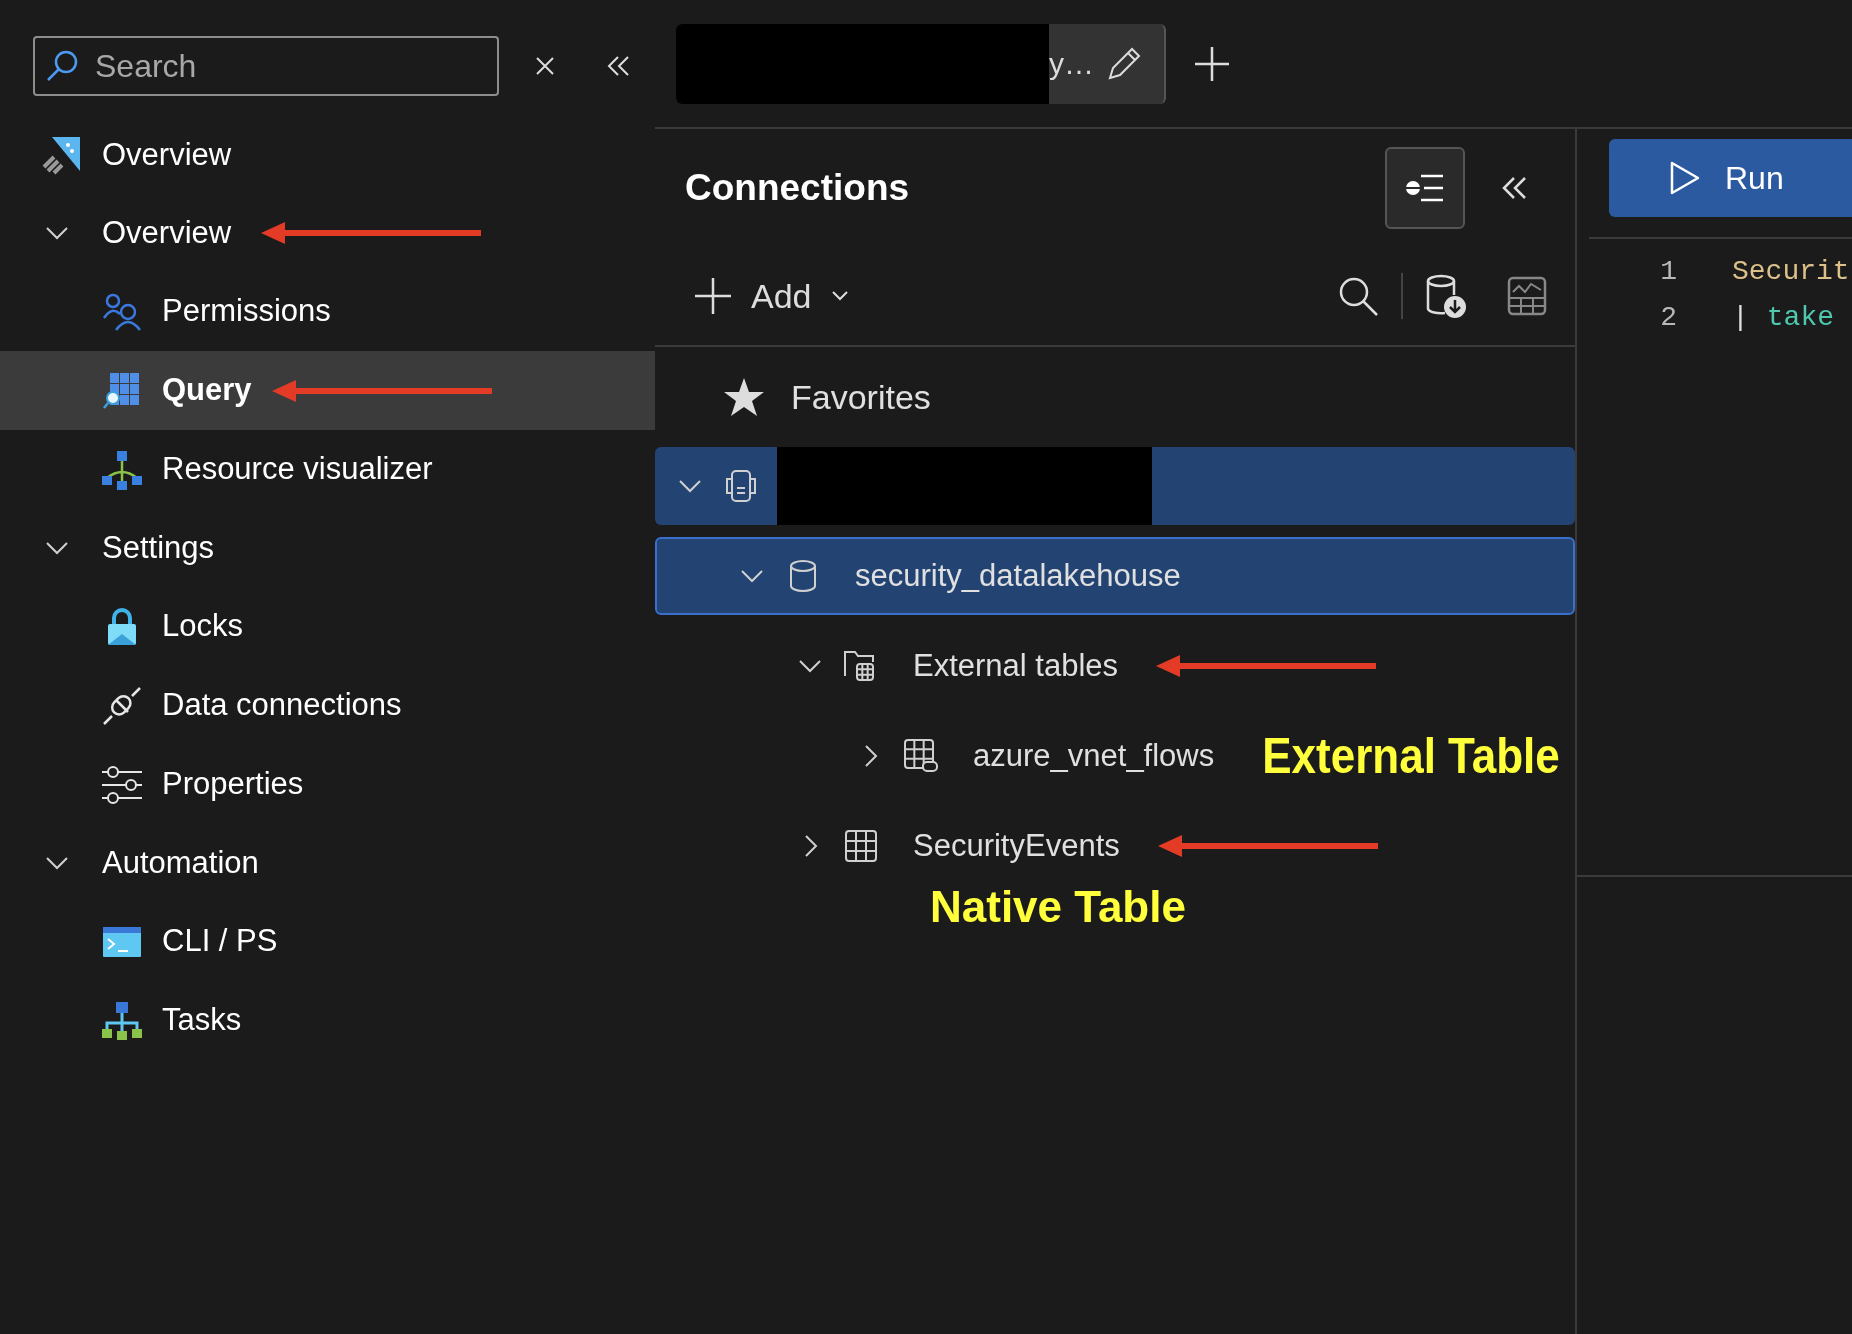 The image size is (1852, 1334). What do you see at coordinates (327, 548) in the screenshot?
I see `nav-section: Settings` at bounding box center [327, 548].